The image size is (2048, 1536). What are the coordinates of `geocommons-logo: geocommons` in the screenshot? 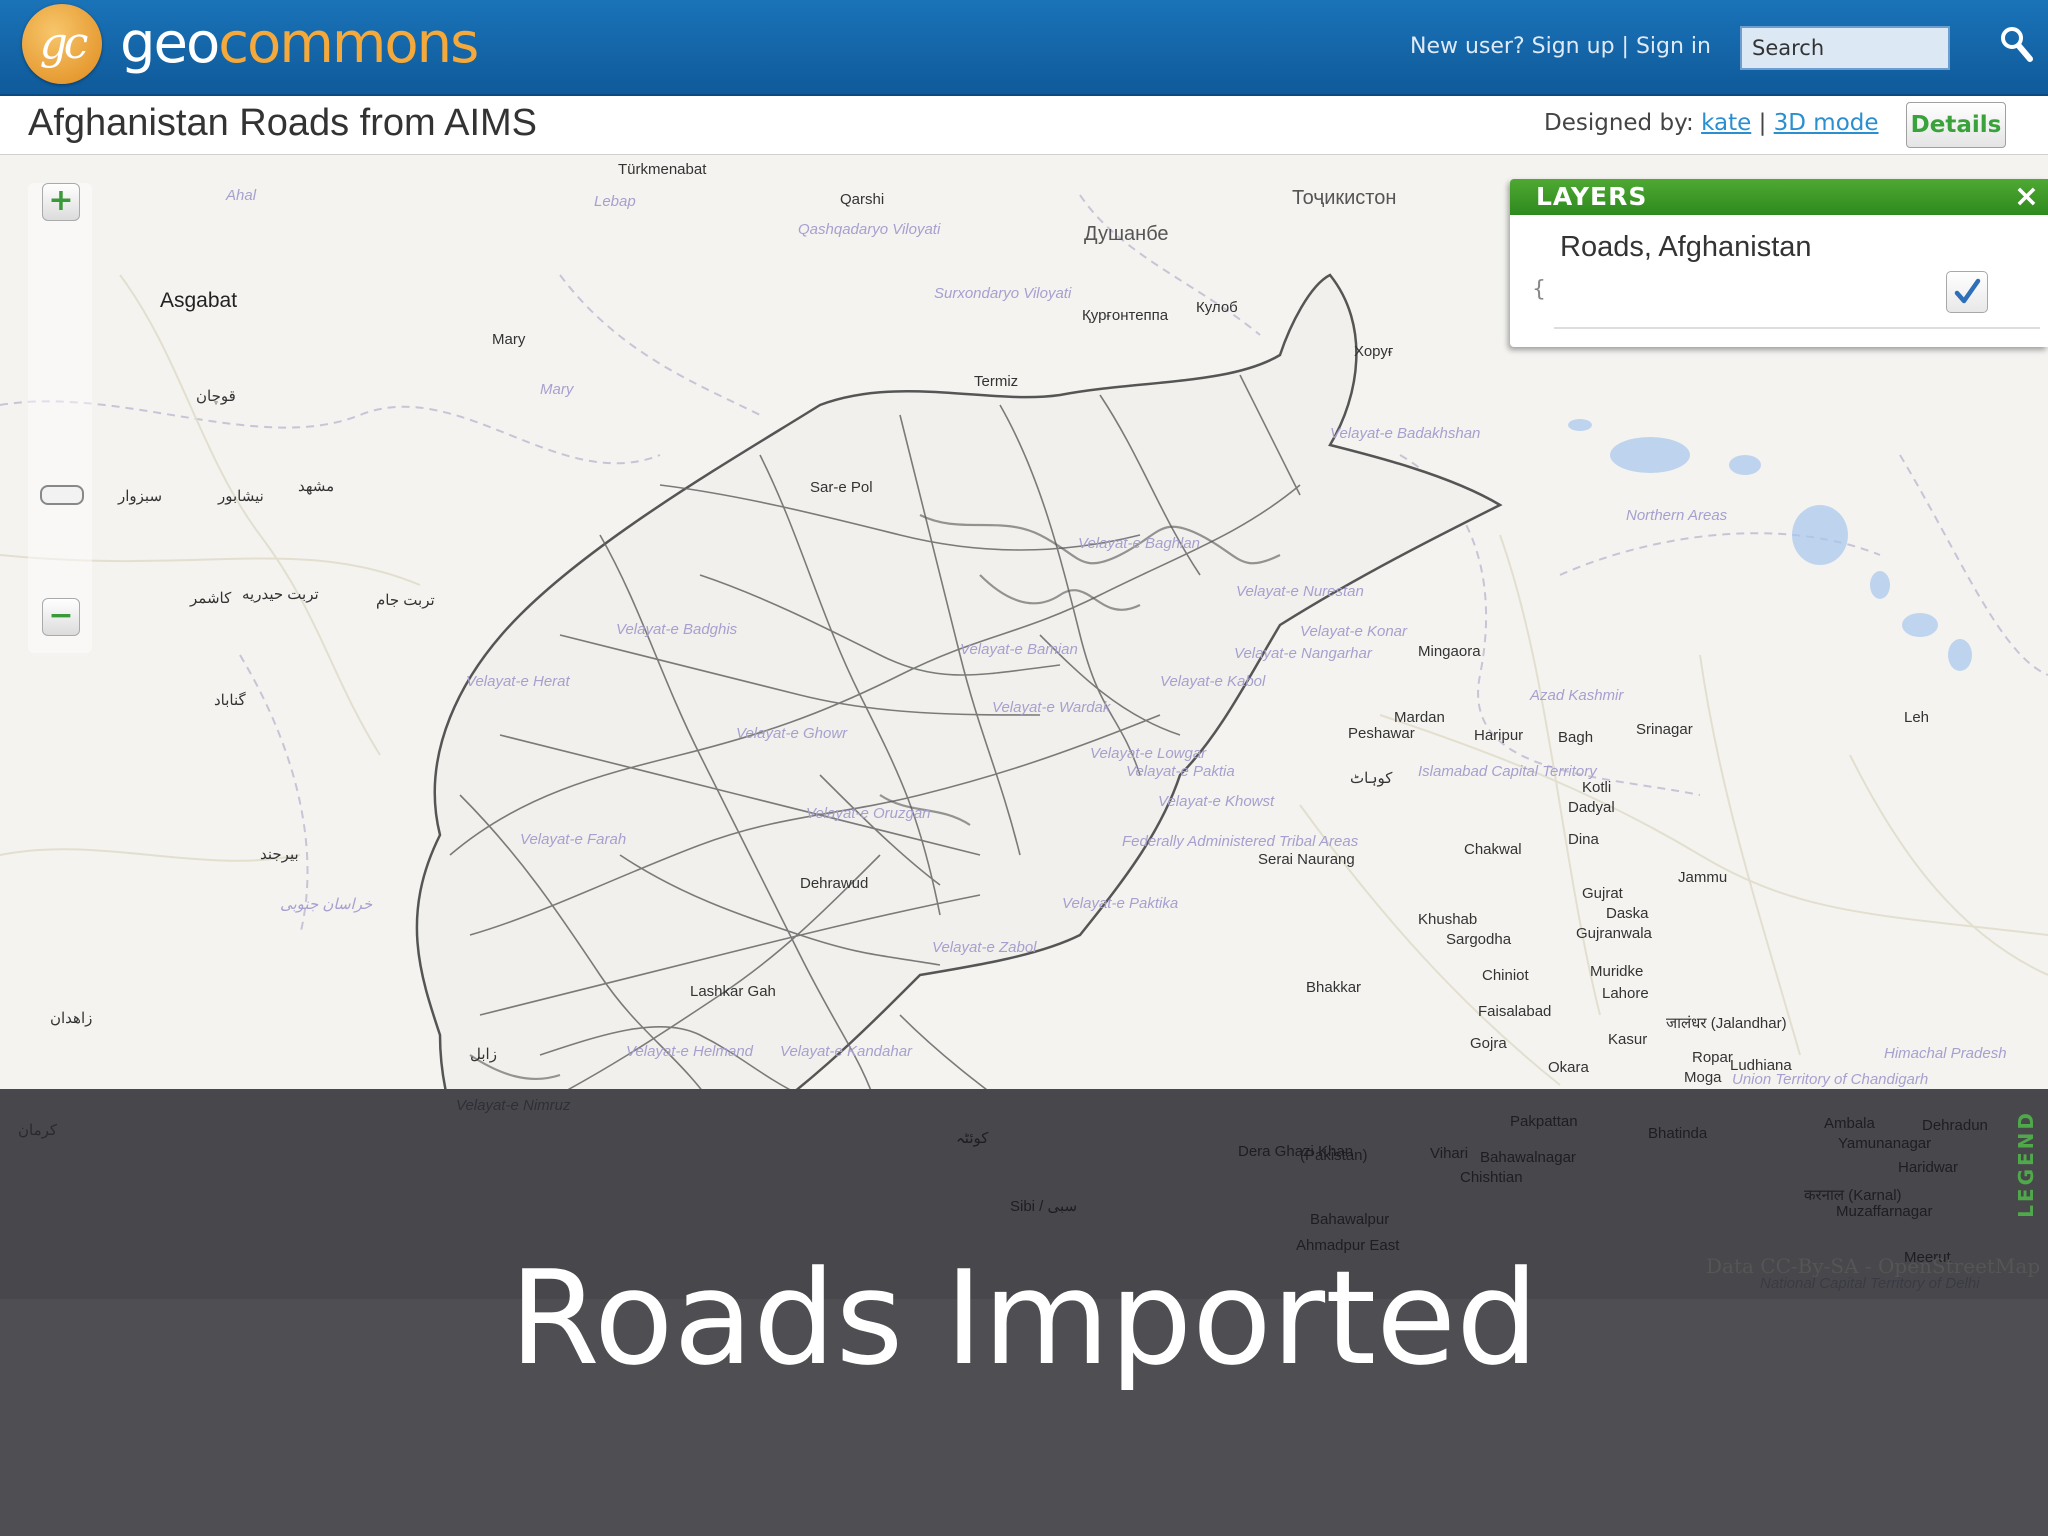 It's located at (299, 44).